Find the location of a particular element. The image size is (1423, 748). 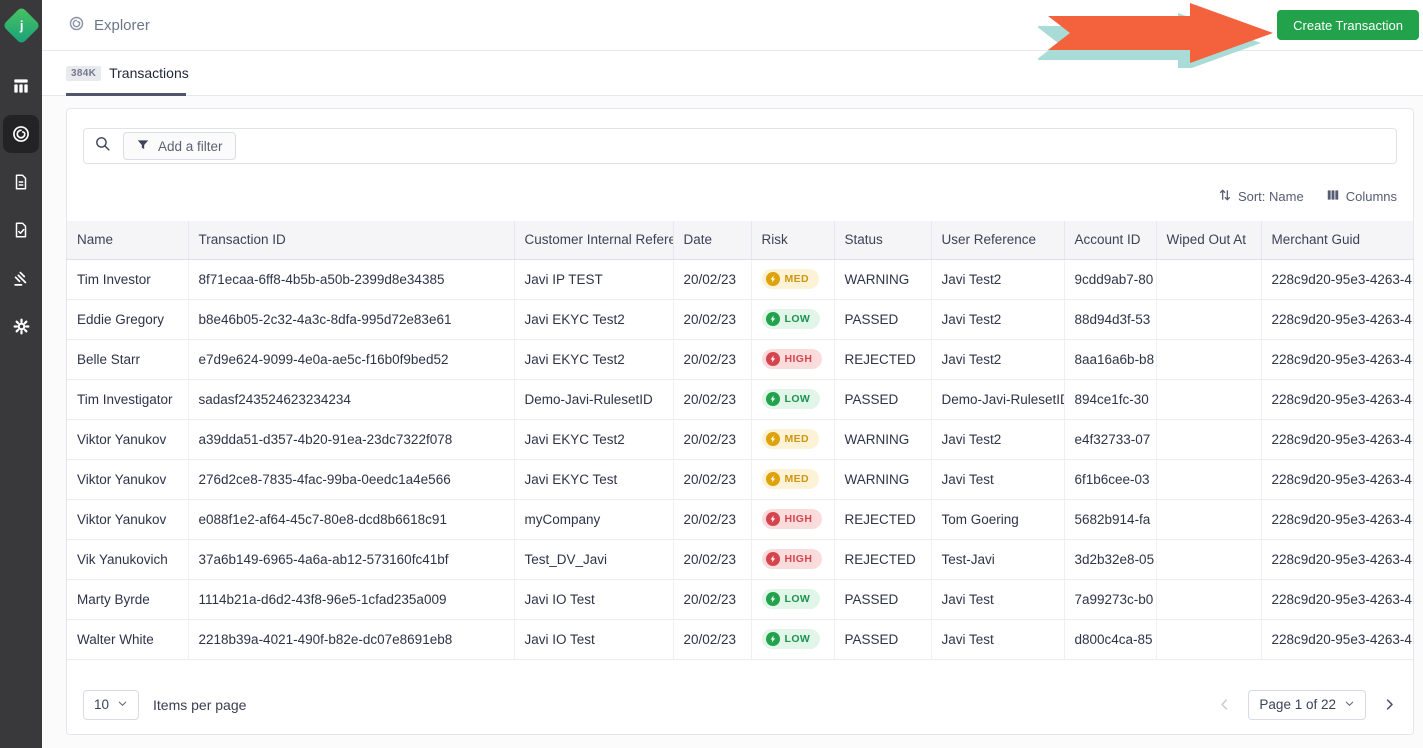

chevron-right-icon is located at coordinates (1389, 704).